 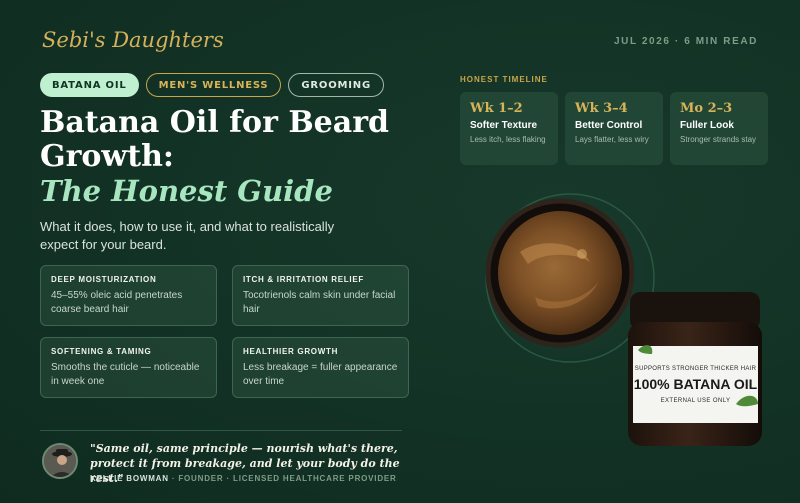 What do you see at coordinates (104, 279) in the screenshot?
I see `benefit-title: DEEP MOISTURIZATION` at bounding box center [104, 279].